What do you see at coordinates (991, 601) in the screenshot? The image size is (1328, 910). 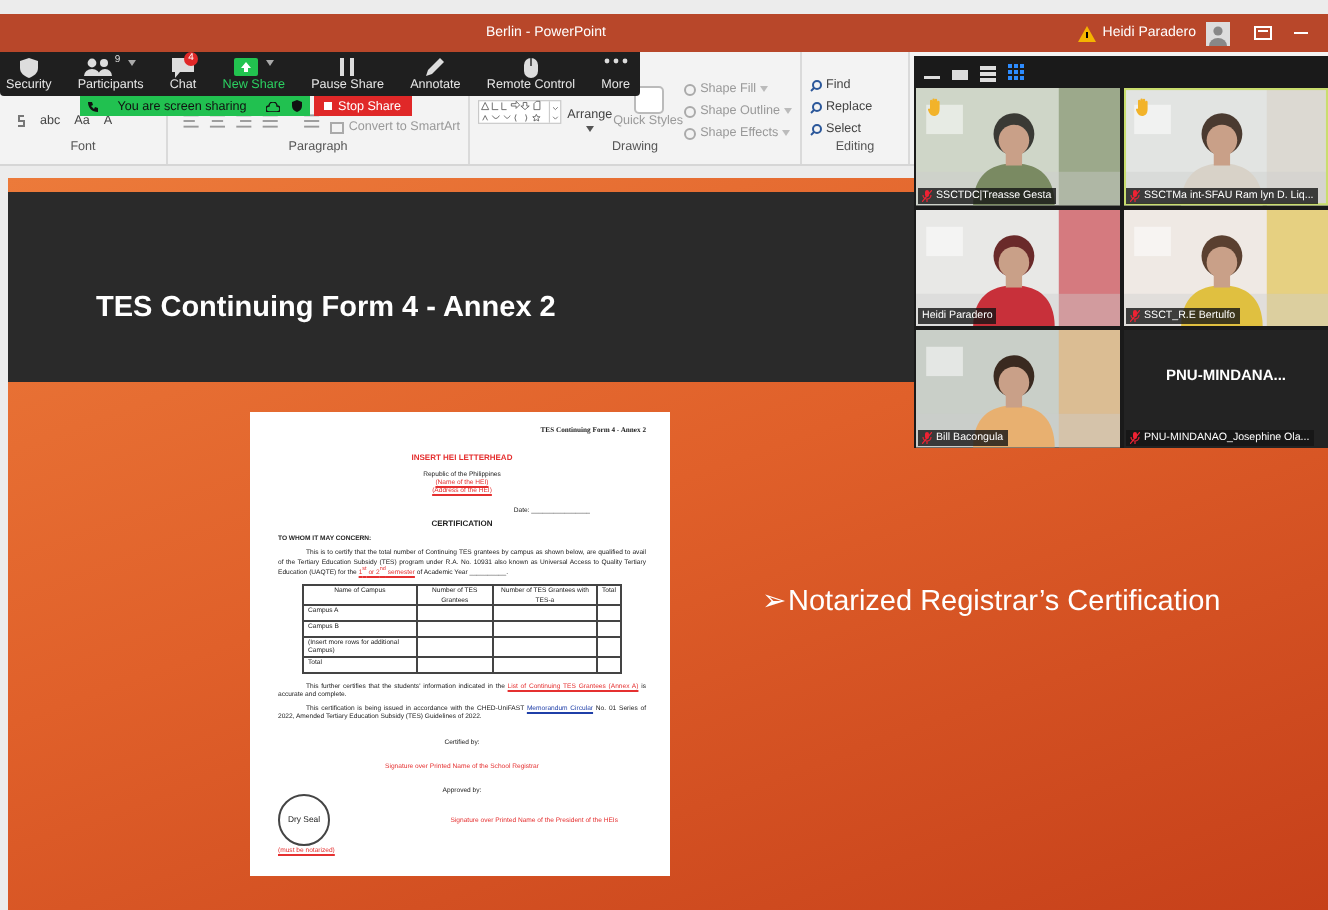 I see `bullet-point: ➢Notarized Registrar’s Certification` at bounding box center [991, 601].